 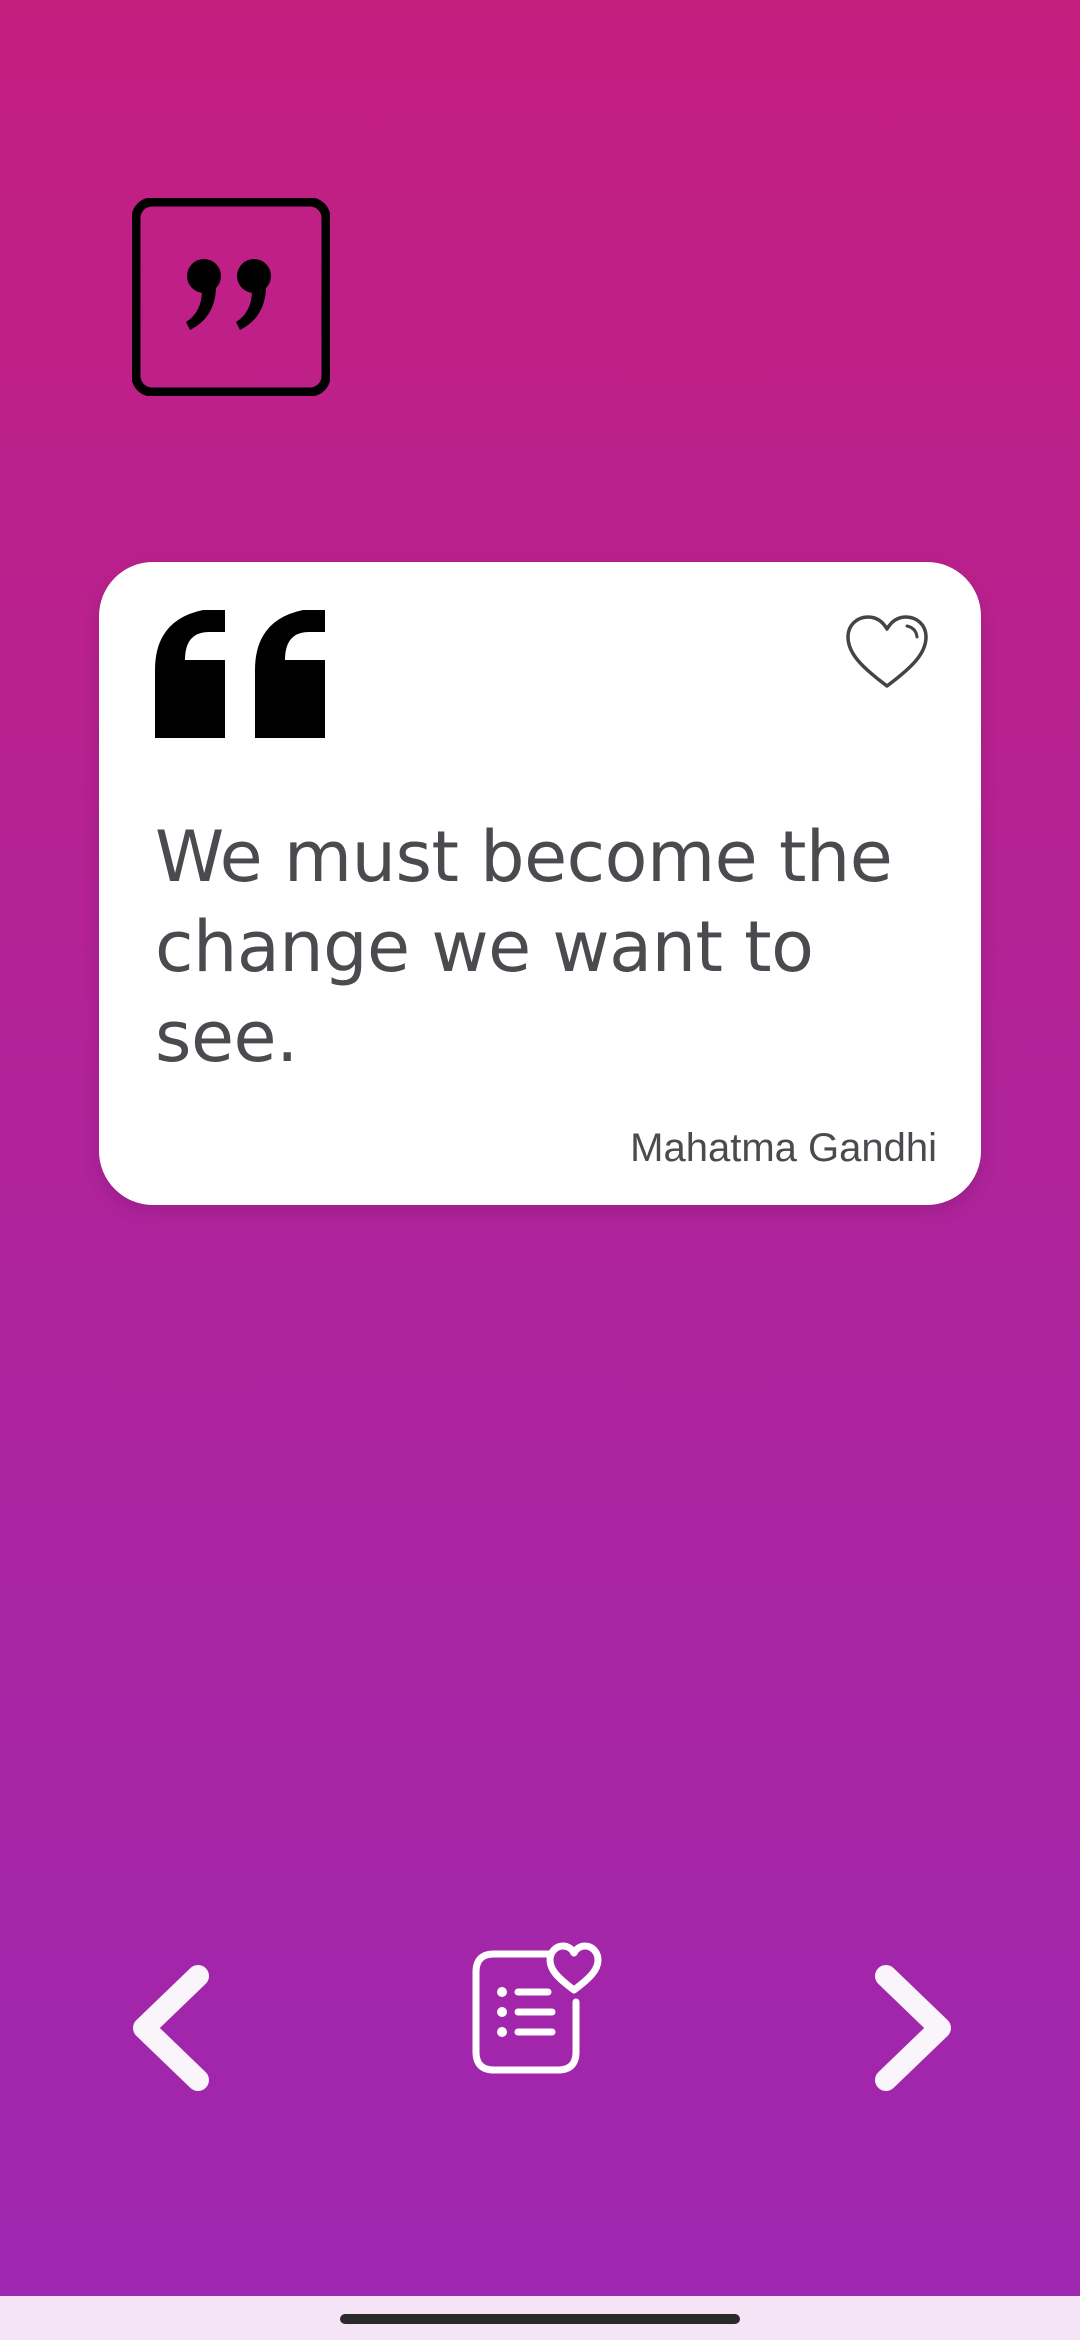 I want to click on quote-logo-icon, so click(x=231, y=297).